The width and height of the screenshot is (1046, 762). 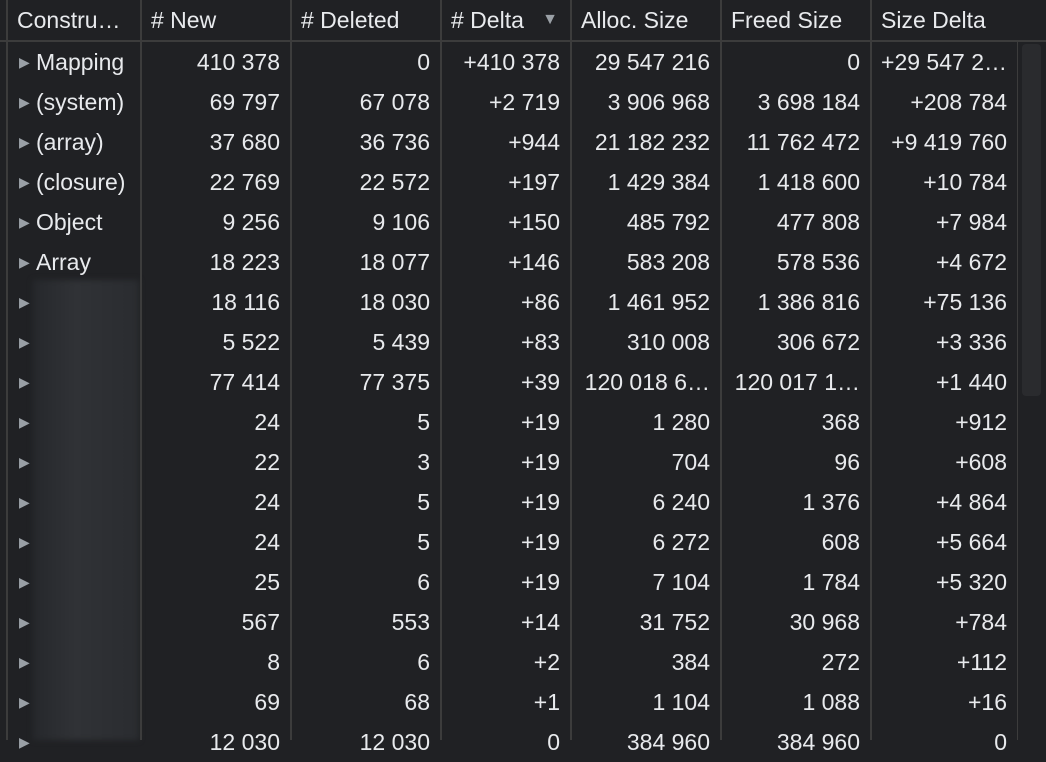 I want to click on cell-deleted: 18 030, so click(x=394, y=302).